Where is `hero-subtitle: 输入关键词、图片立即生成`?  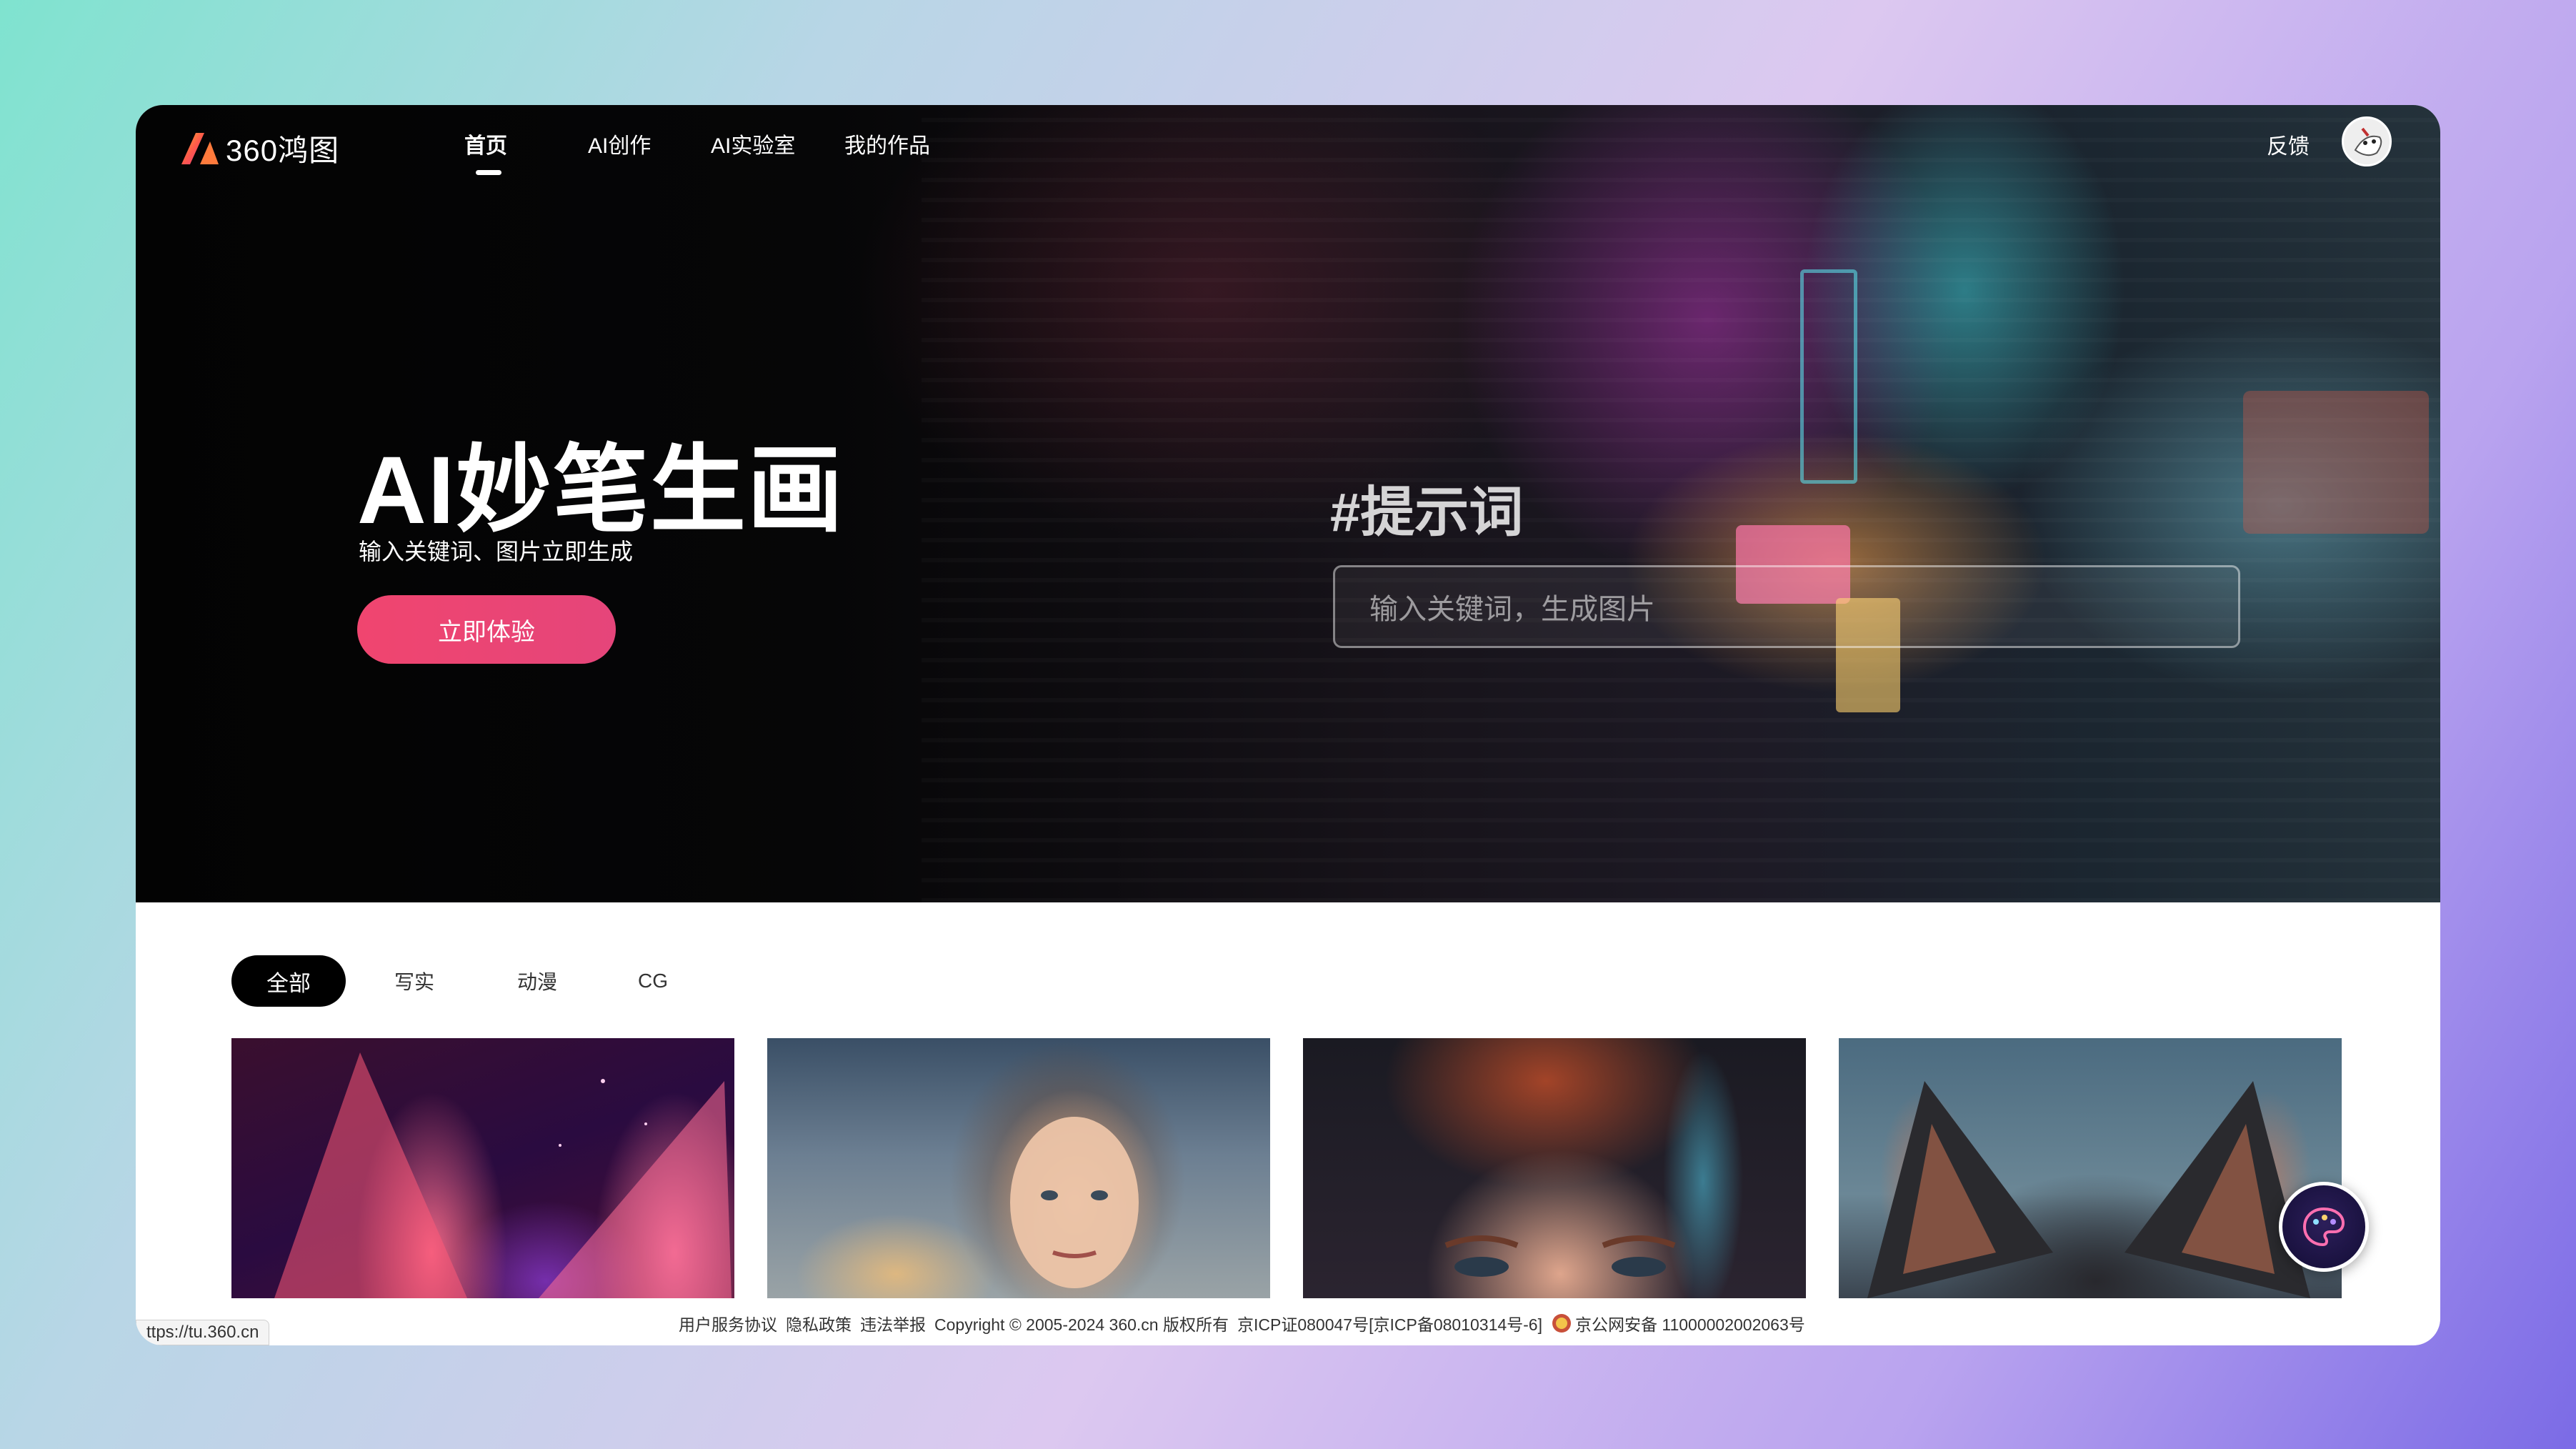
hero-subtitle: 输入关键词、图片立即生成 is located at coordinates (497, 551).